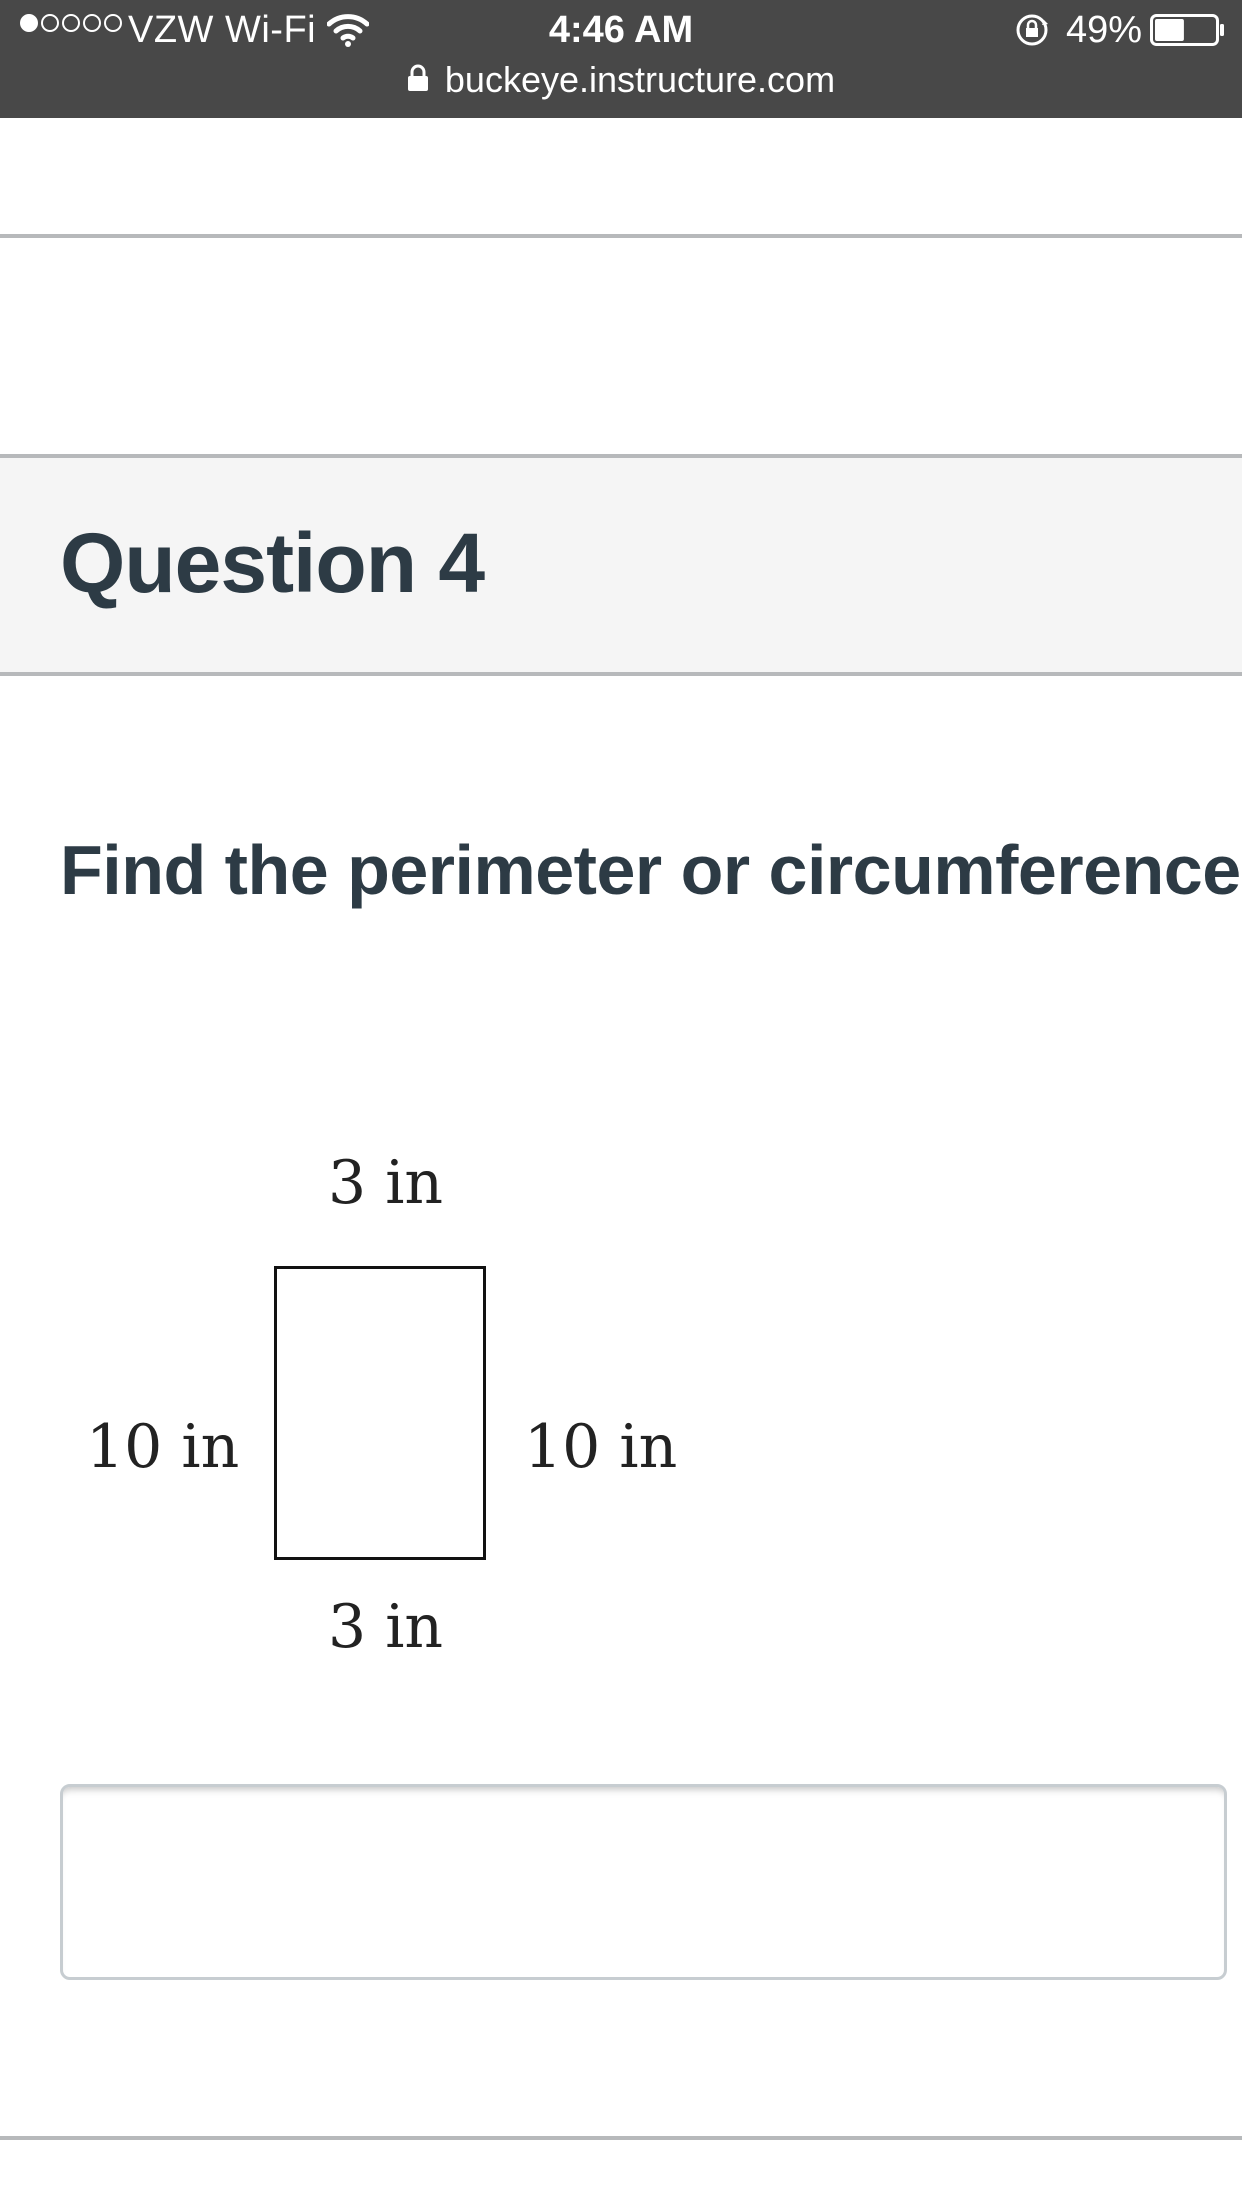 This screenshot has height=2208, width=1242. Describe the element at coordinates (380, 1413) in the screenshot. I see `rectangle-shape` at that location.